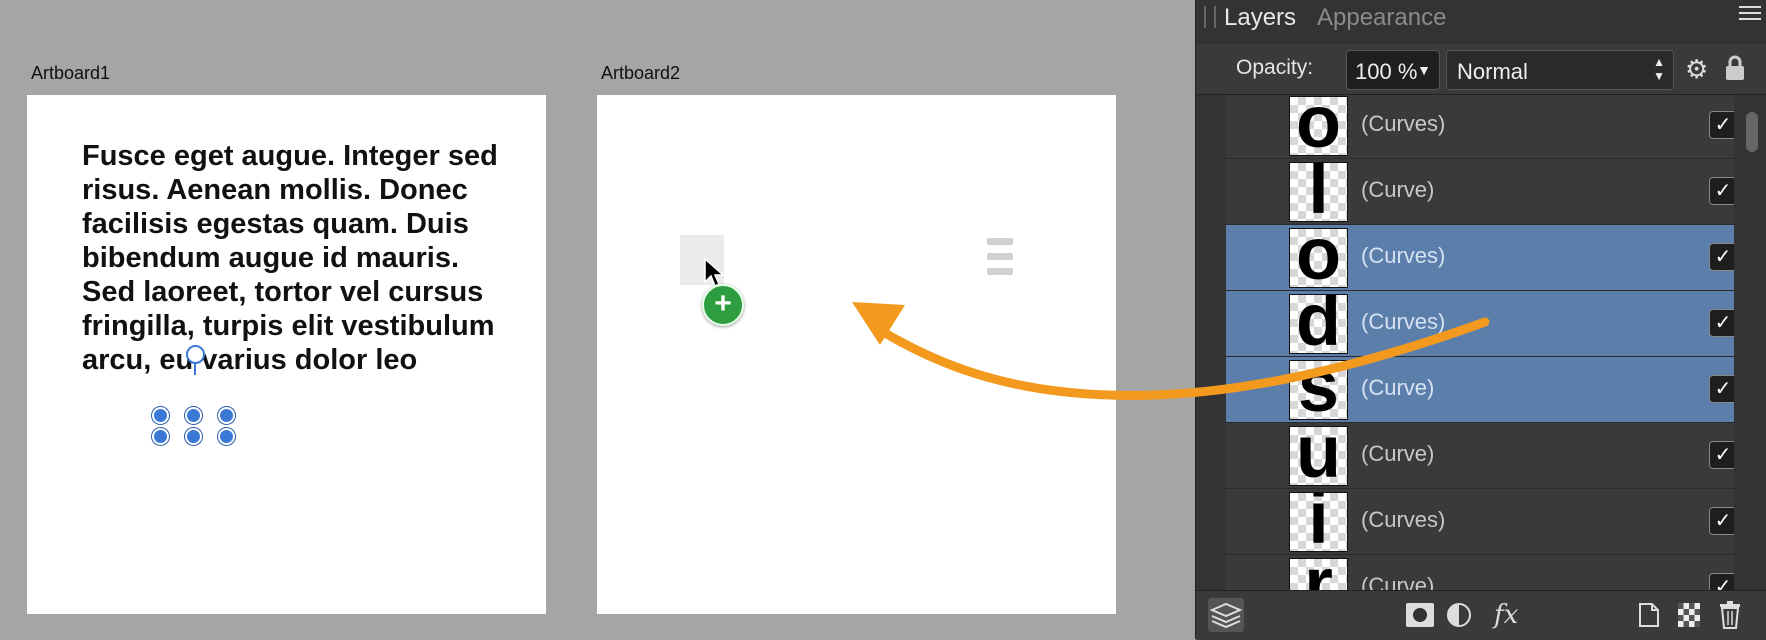 The image size is (1766, 640). I want to click on opacity-field: 100 % ▼, so click(1393, 70).